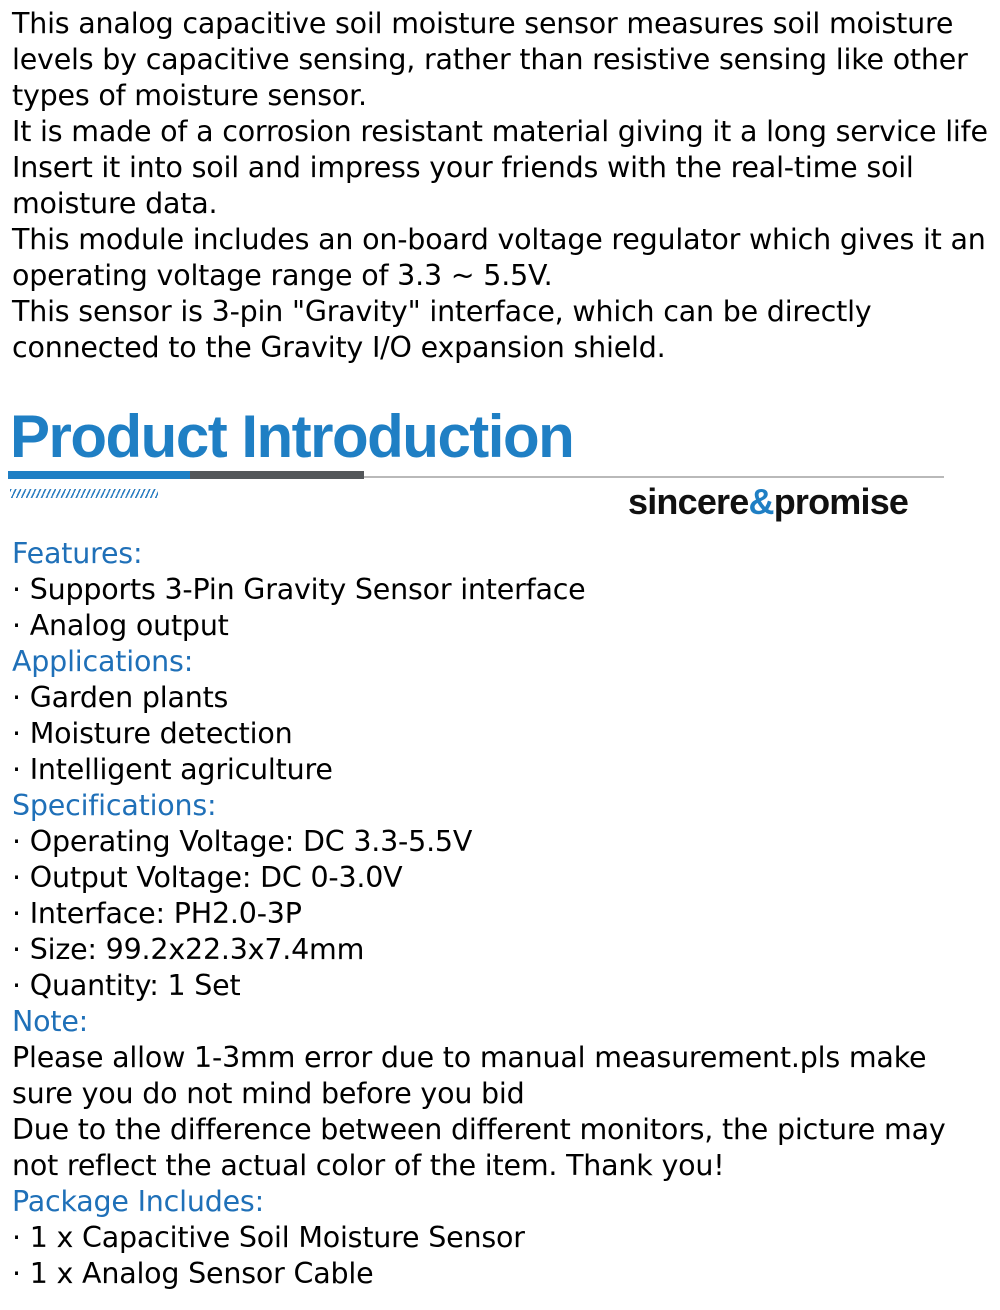  I want to click on list-item: · Quantity: 1 Set, so click(126, 985).